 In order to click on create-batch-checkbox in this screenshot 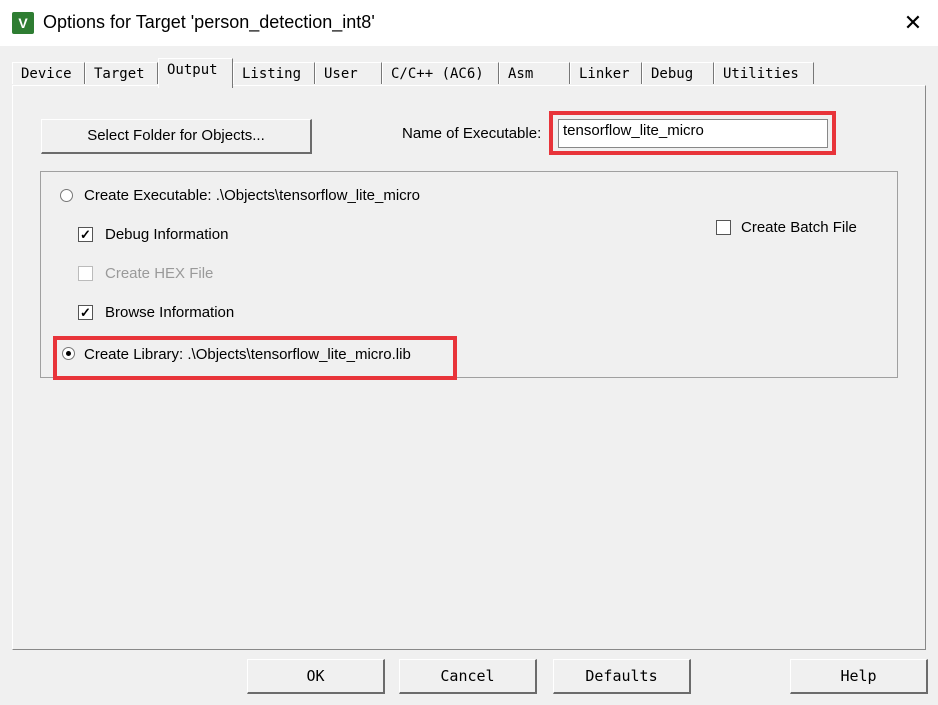, I will do `click(723, 227)`.